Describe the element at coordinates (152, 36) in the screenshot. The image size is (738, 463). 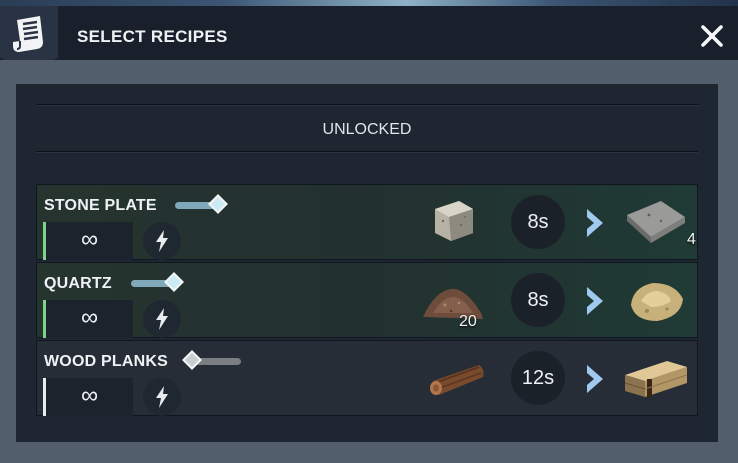
I see `page-title: SELECT RECIPES` at that location.